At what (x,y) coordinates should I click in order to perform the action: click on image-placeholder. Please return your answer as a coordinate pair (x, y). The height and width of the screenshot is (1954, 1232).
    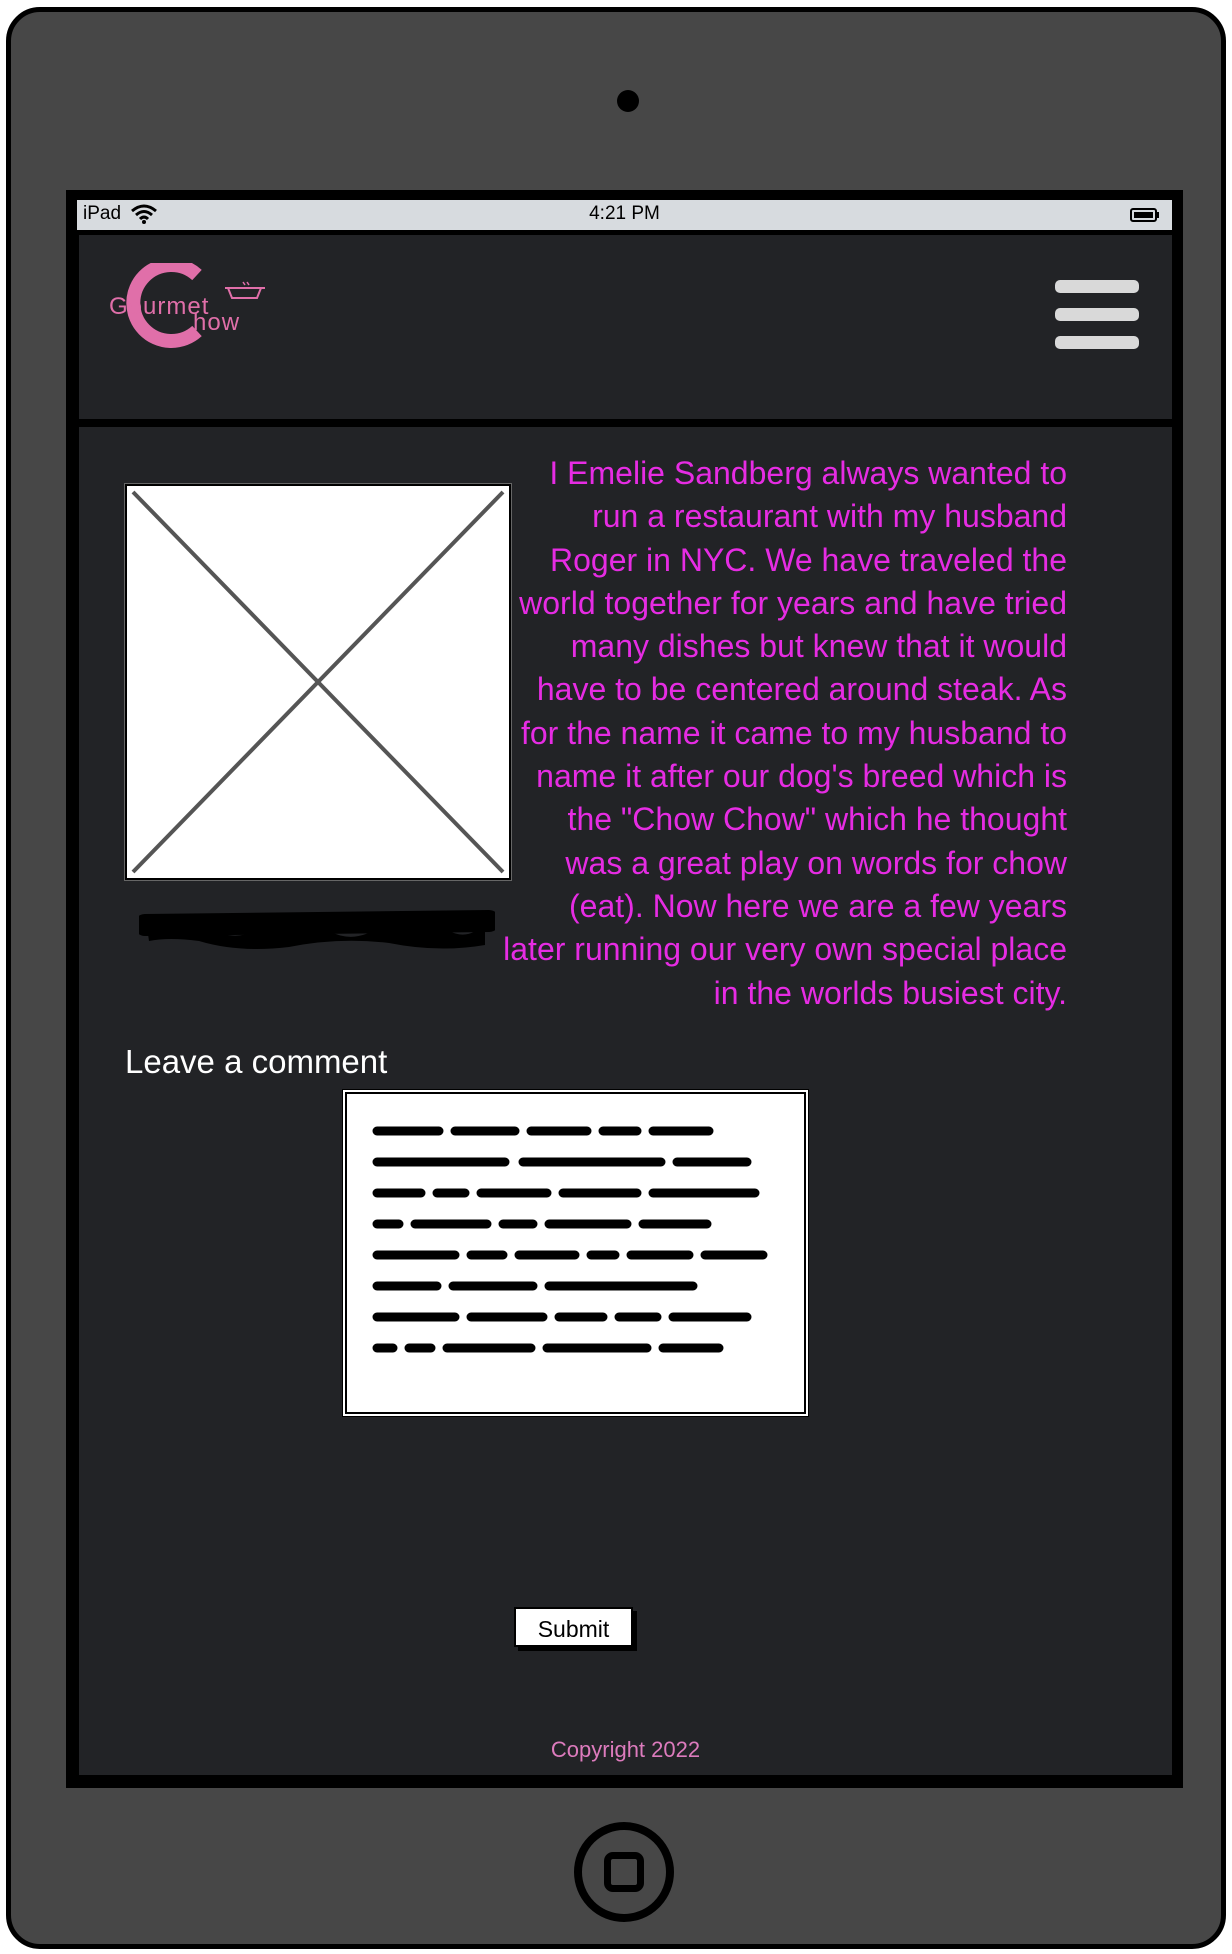
    Looking at the image, I should click on (318, 682).